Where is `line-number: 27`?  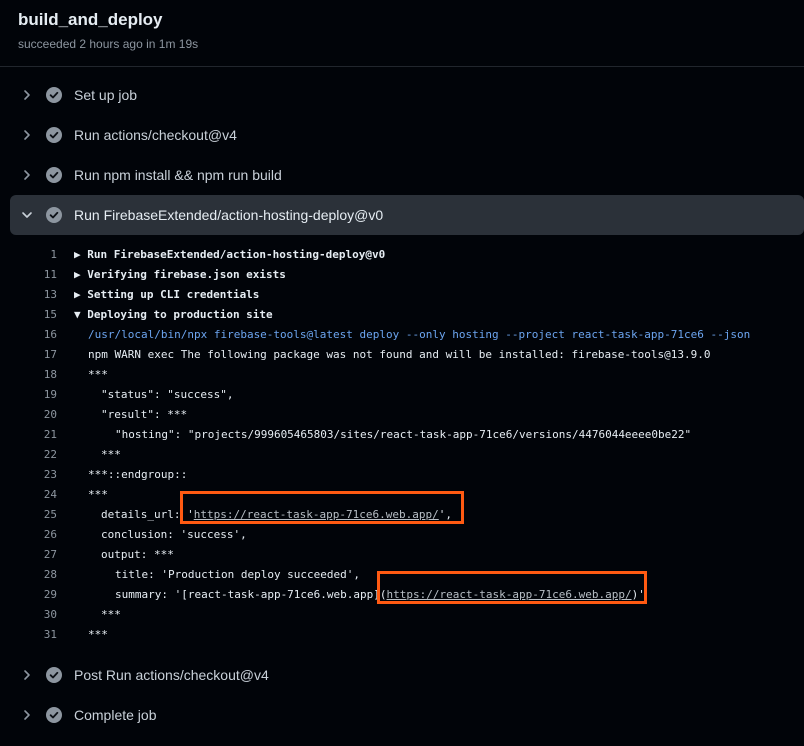 line-number: 27 is located at coordinates (50, 554).